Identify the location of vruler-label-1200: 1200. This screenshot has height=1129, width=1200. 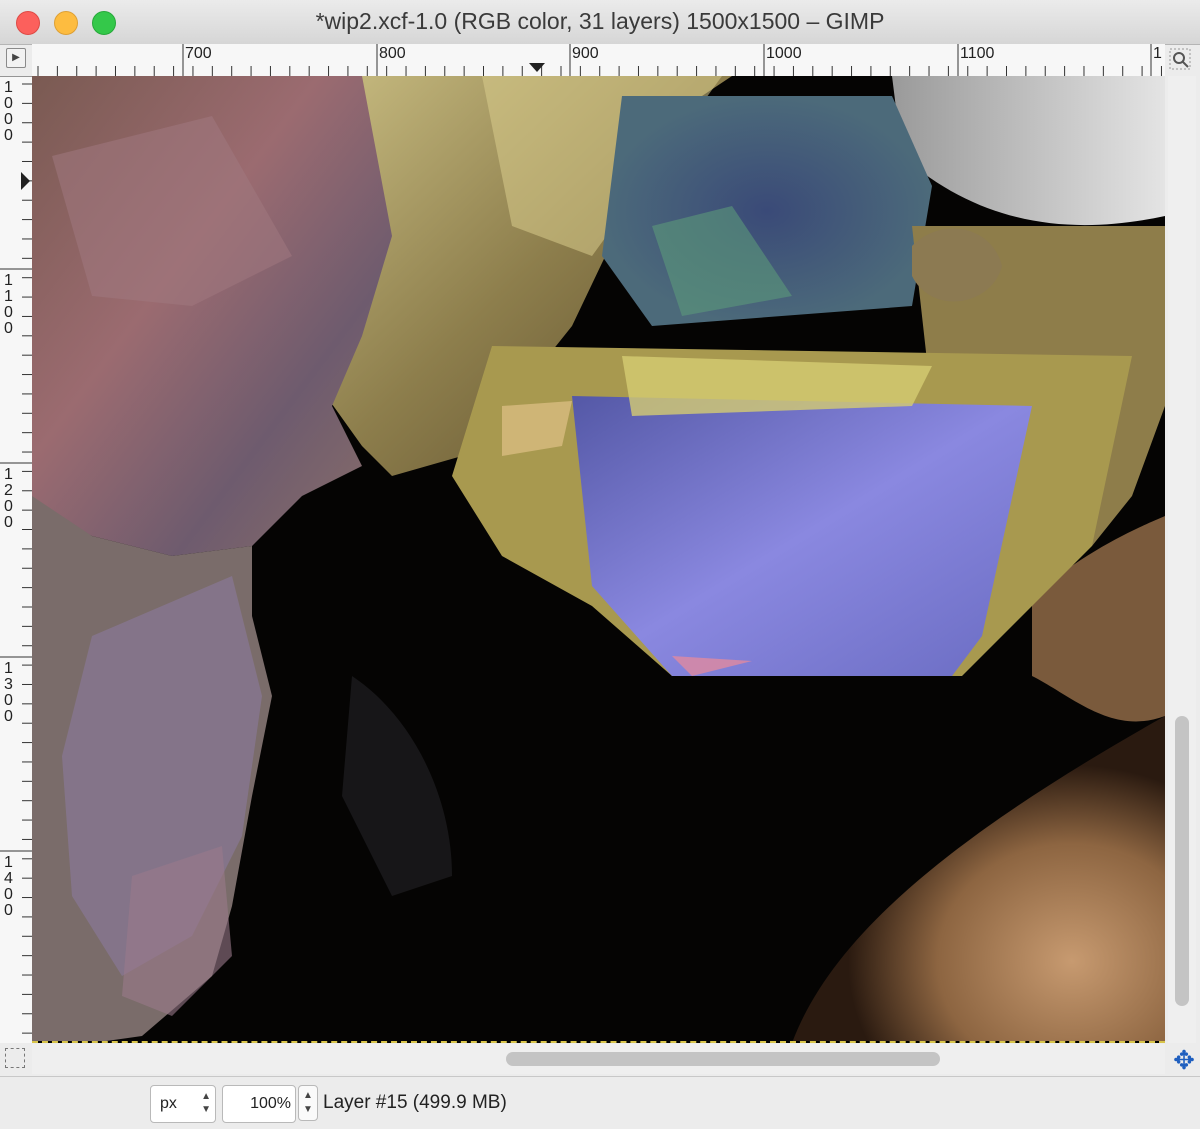
(8, 498).